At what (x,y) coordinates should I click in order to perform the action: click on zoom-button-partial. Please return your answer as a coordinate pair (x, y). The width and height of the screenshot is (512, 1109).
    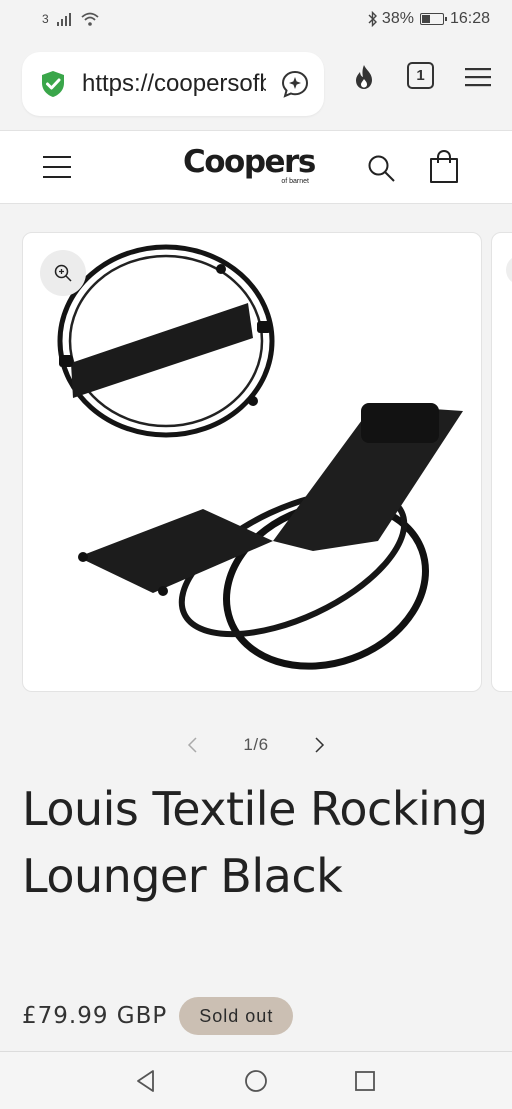
    Looking at the image, I should click on (509, 270).